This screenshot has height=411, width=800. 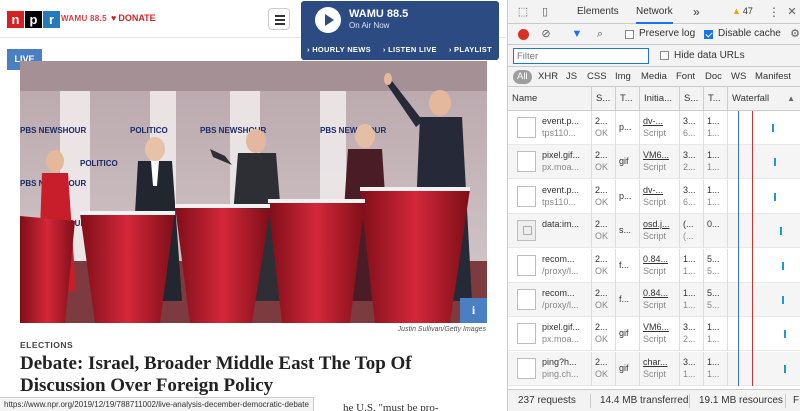 I want to click on column-header-waterfall: Waterfall ▲, so click(x=764, y=99).